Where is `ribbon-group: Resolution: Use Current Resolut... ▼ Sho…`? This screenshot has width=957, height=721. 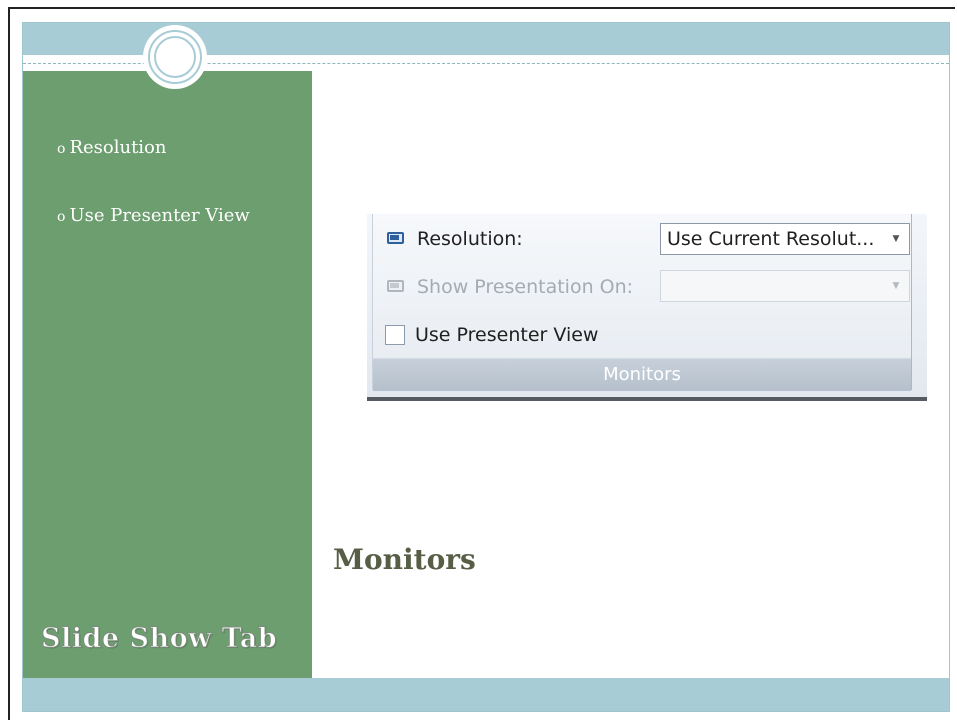 ribbon-group: Resolution: Use Current Resolut... ▼ Sho… is located at coordinates (642, 302).